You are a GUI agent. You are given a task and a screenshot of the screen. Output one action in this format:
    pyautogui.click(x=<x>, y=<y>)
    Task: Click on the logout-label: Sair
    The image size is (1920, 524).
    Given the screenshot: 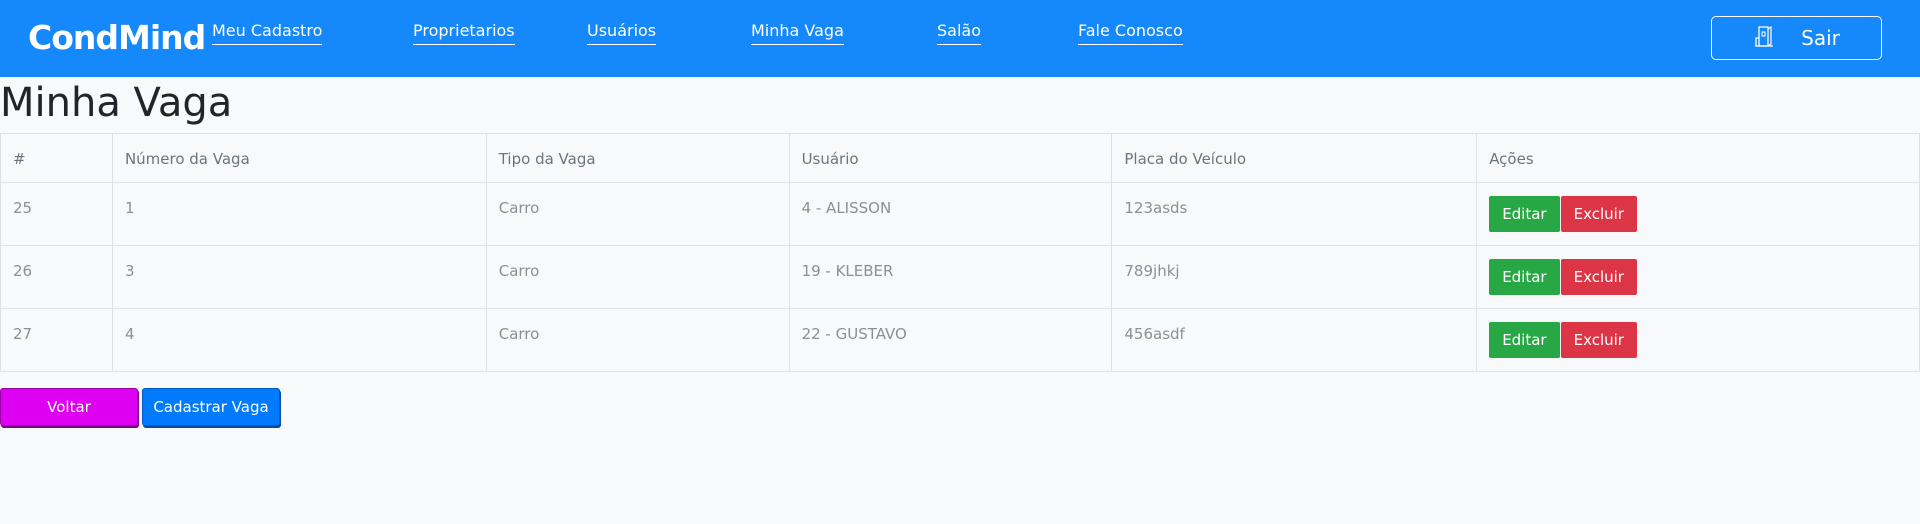 What is the action you would take?
    pyautogui.click(x=1820, y=38)
    